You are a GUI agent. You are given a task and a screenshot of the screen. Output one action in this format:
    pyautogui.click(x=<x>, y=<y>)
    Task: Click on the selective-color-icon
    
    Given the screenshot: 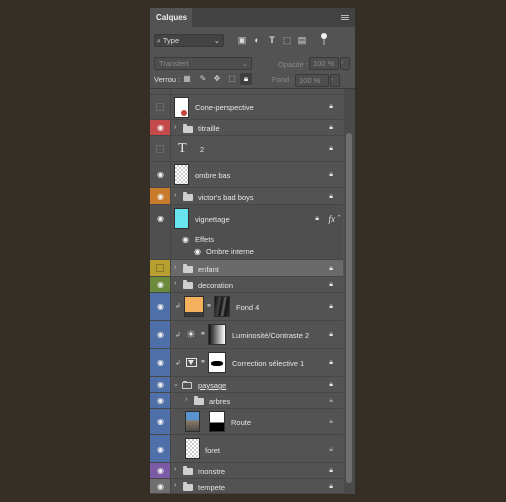 What is the action you would take?
    pyautogui.click(x=191, y=362)
    